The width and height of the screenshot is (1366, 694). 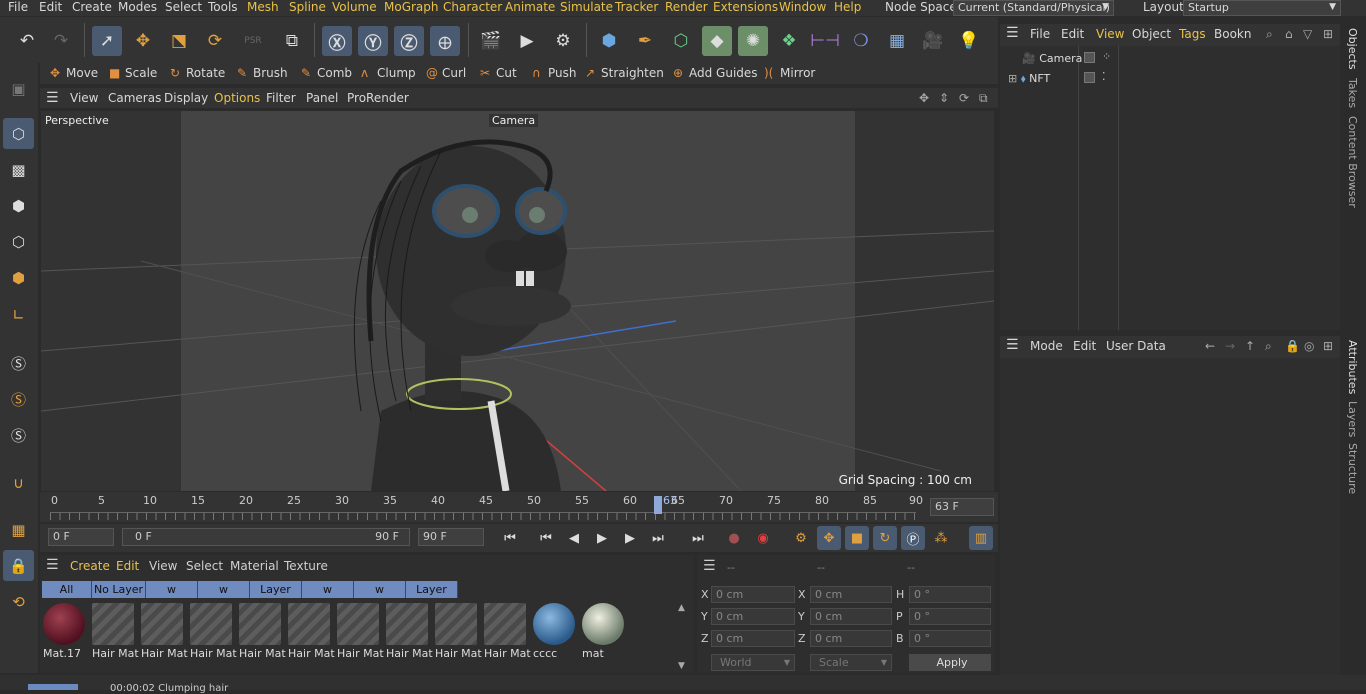 What do you see at coordinates (445, 41) in the screenshot?
I see `world-coord-icon: 🜨` at bounding box center [445, 41].